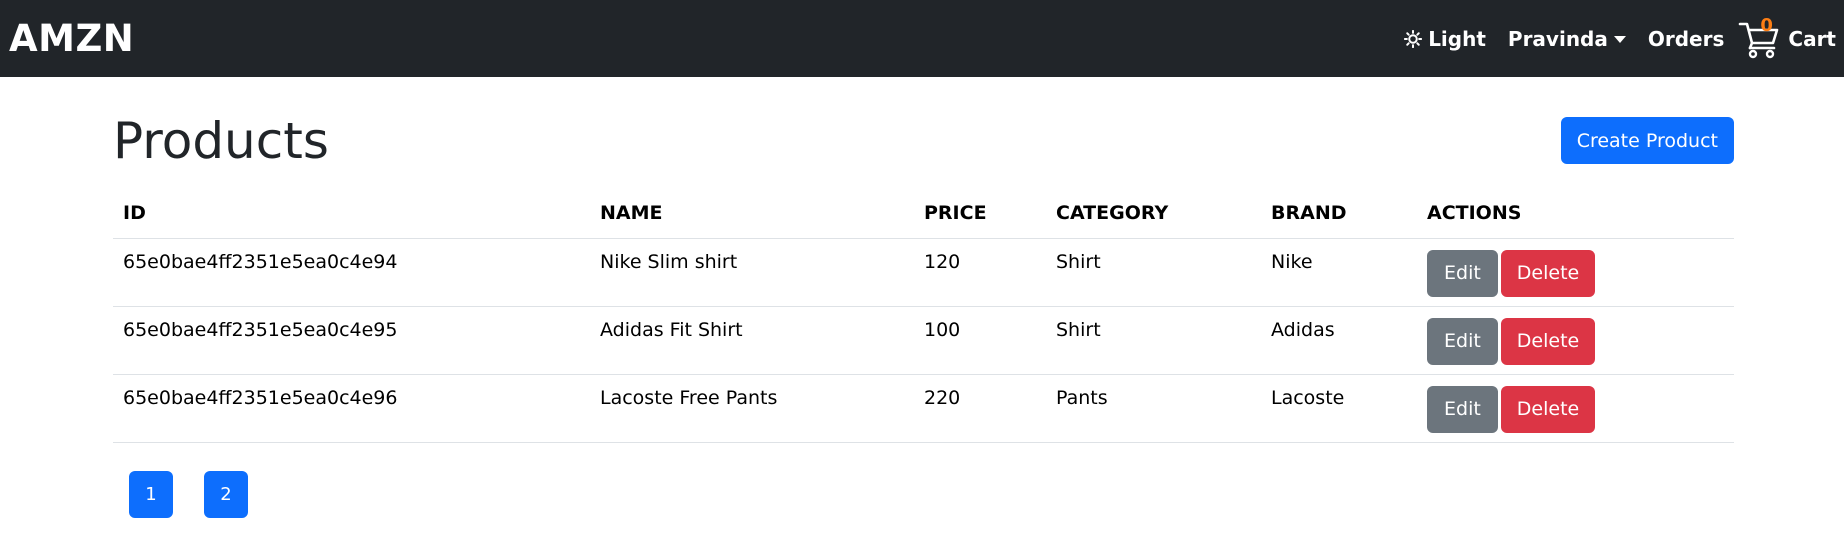 The image size is (1844, 554). Describe the element at coordinates (151, 494) in the screenshot. I see `page-button-1: 1` at that location.